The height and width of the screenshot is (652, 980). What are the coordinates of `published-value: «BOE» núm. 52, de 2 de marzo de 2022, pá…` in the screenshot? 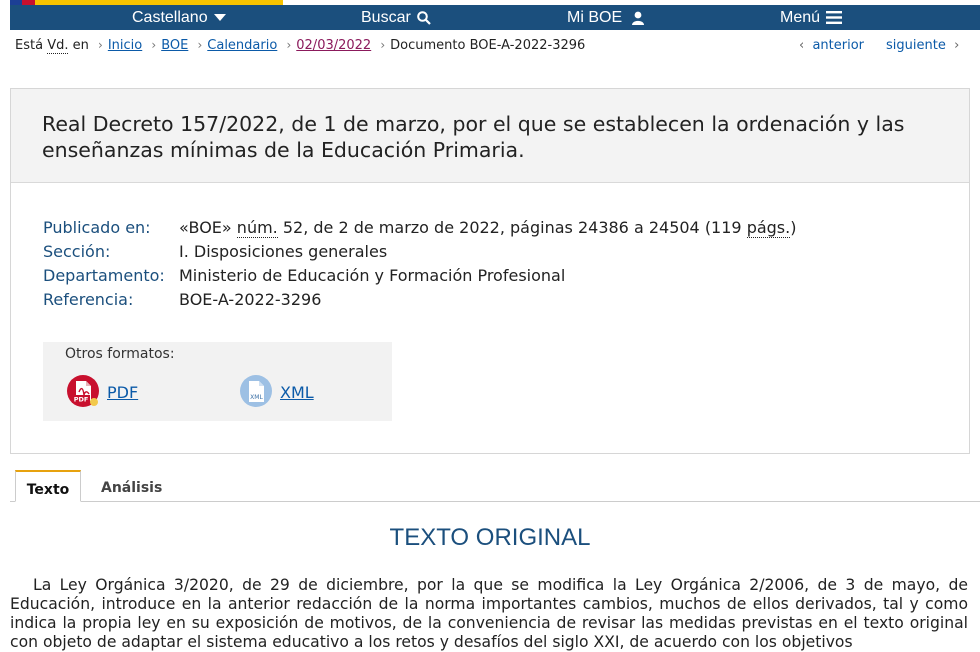 It's located at (488, 228).